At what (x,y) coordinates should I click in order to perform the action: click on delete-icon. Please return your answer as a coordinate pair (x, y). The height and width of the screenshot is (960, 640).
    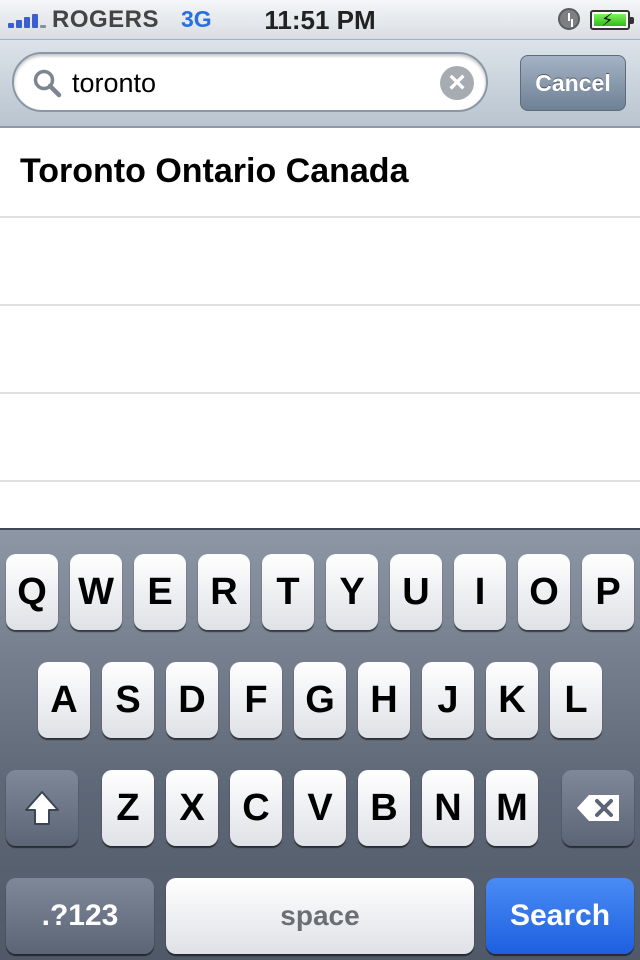
    Looking at the image, I should click on (598, 808).